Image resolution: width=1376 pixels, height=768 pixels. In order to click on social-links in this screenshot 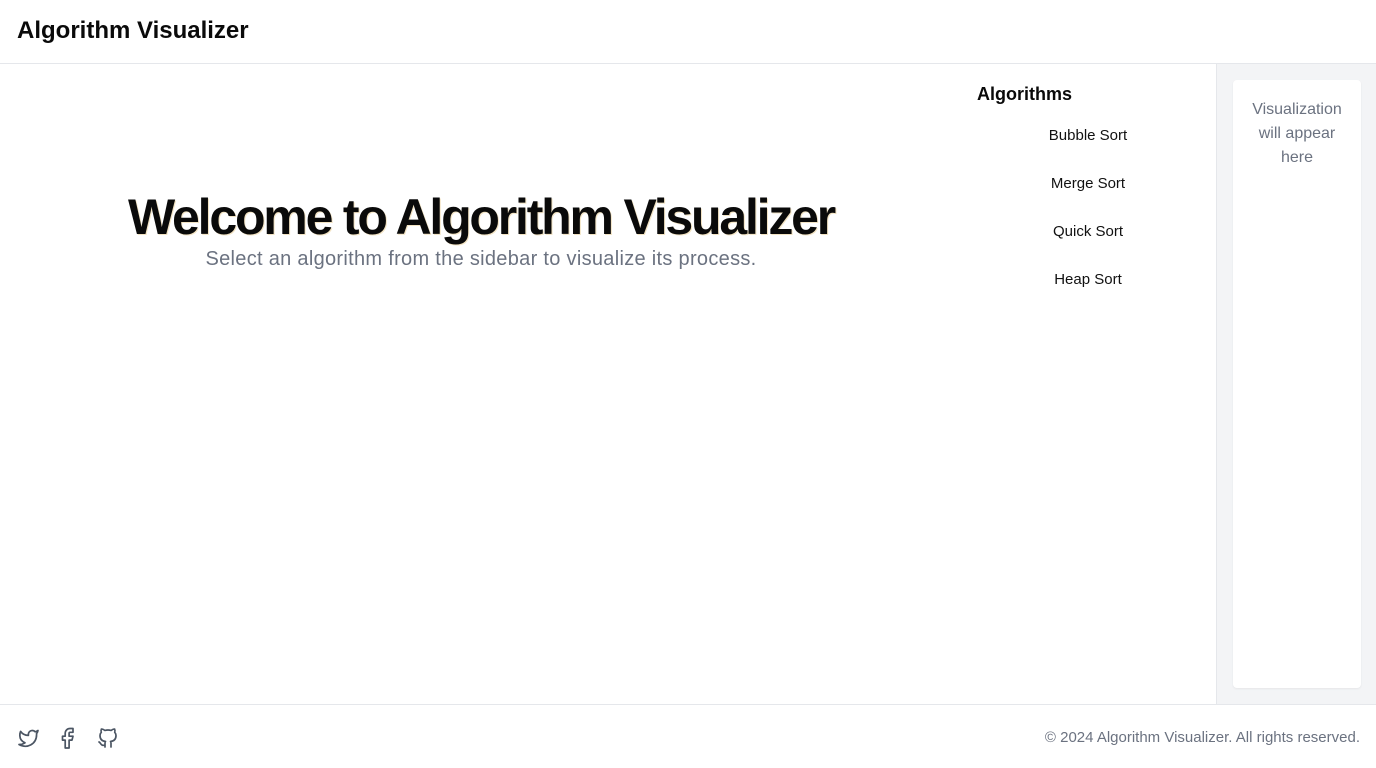, I will do `click(68, 738)`.